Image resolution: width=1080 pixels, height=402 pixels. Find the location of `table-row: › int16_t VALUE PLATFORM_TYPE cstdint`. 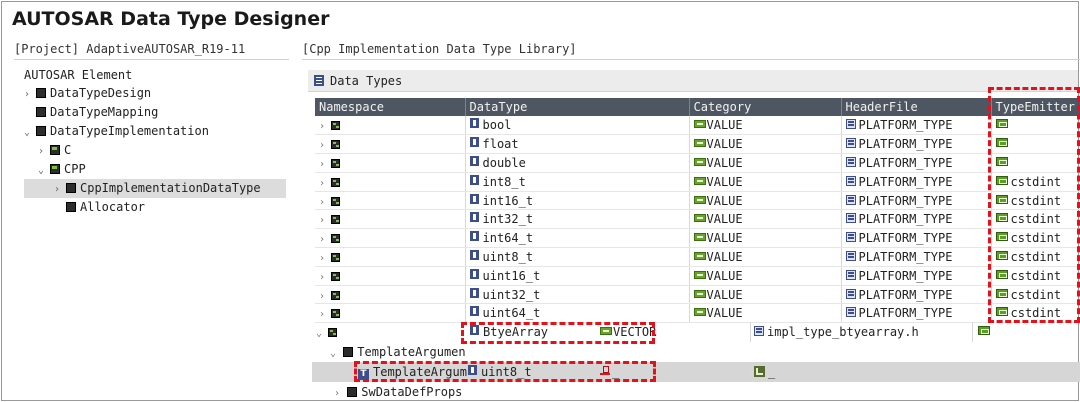

table-row: › int16_t VALUE PLATFORM_TYPE cstdint is located at coordinates (697, 201).